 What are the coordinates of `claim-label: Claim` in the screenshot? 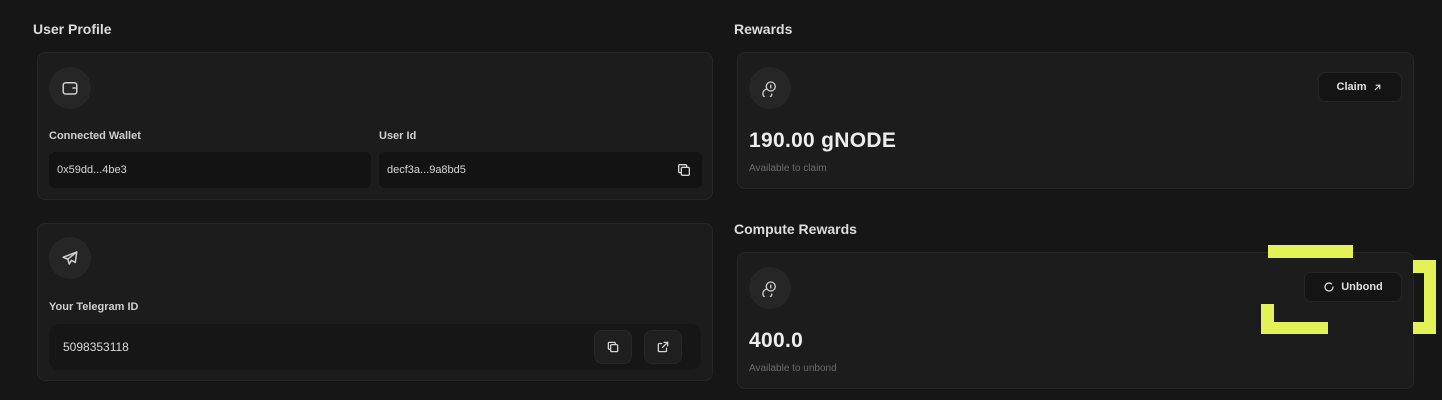 It's located at (1351, 87).